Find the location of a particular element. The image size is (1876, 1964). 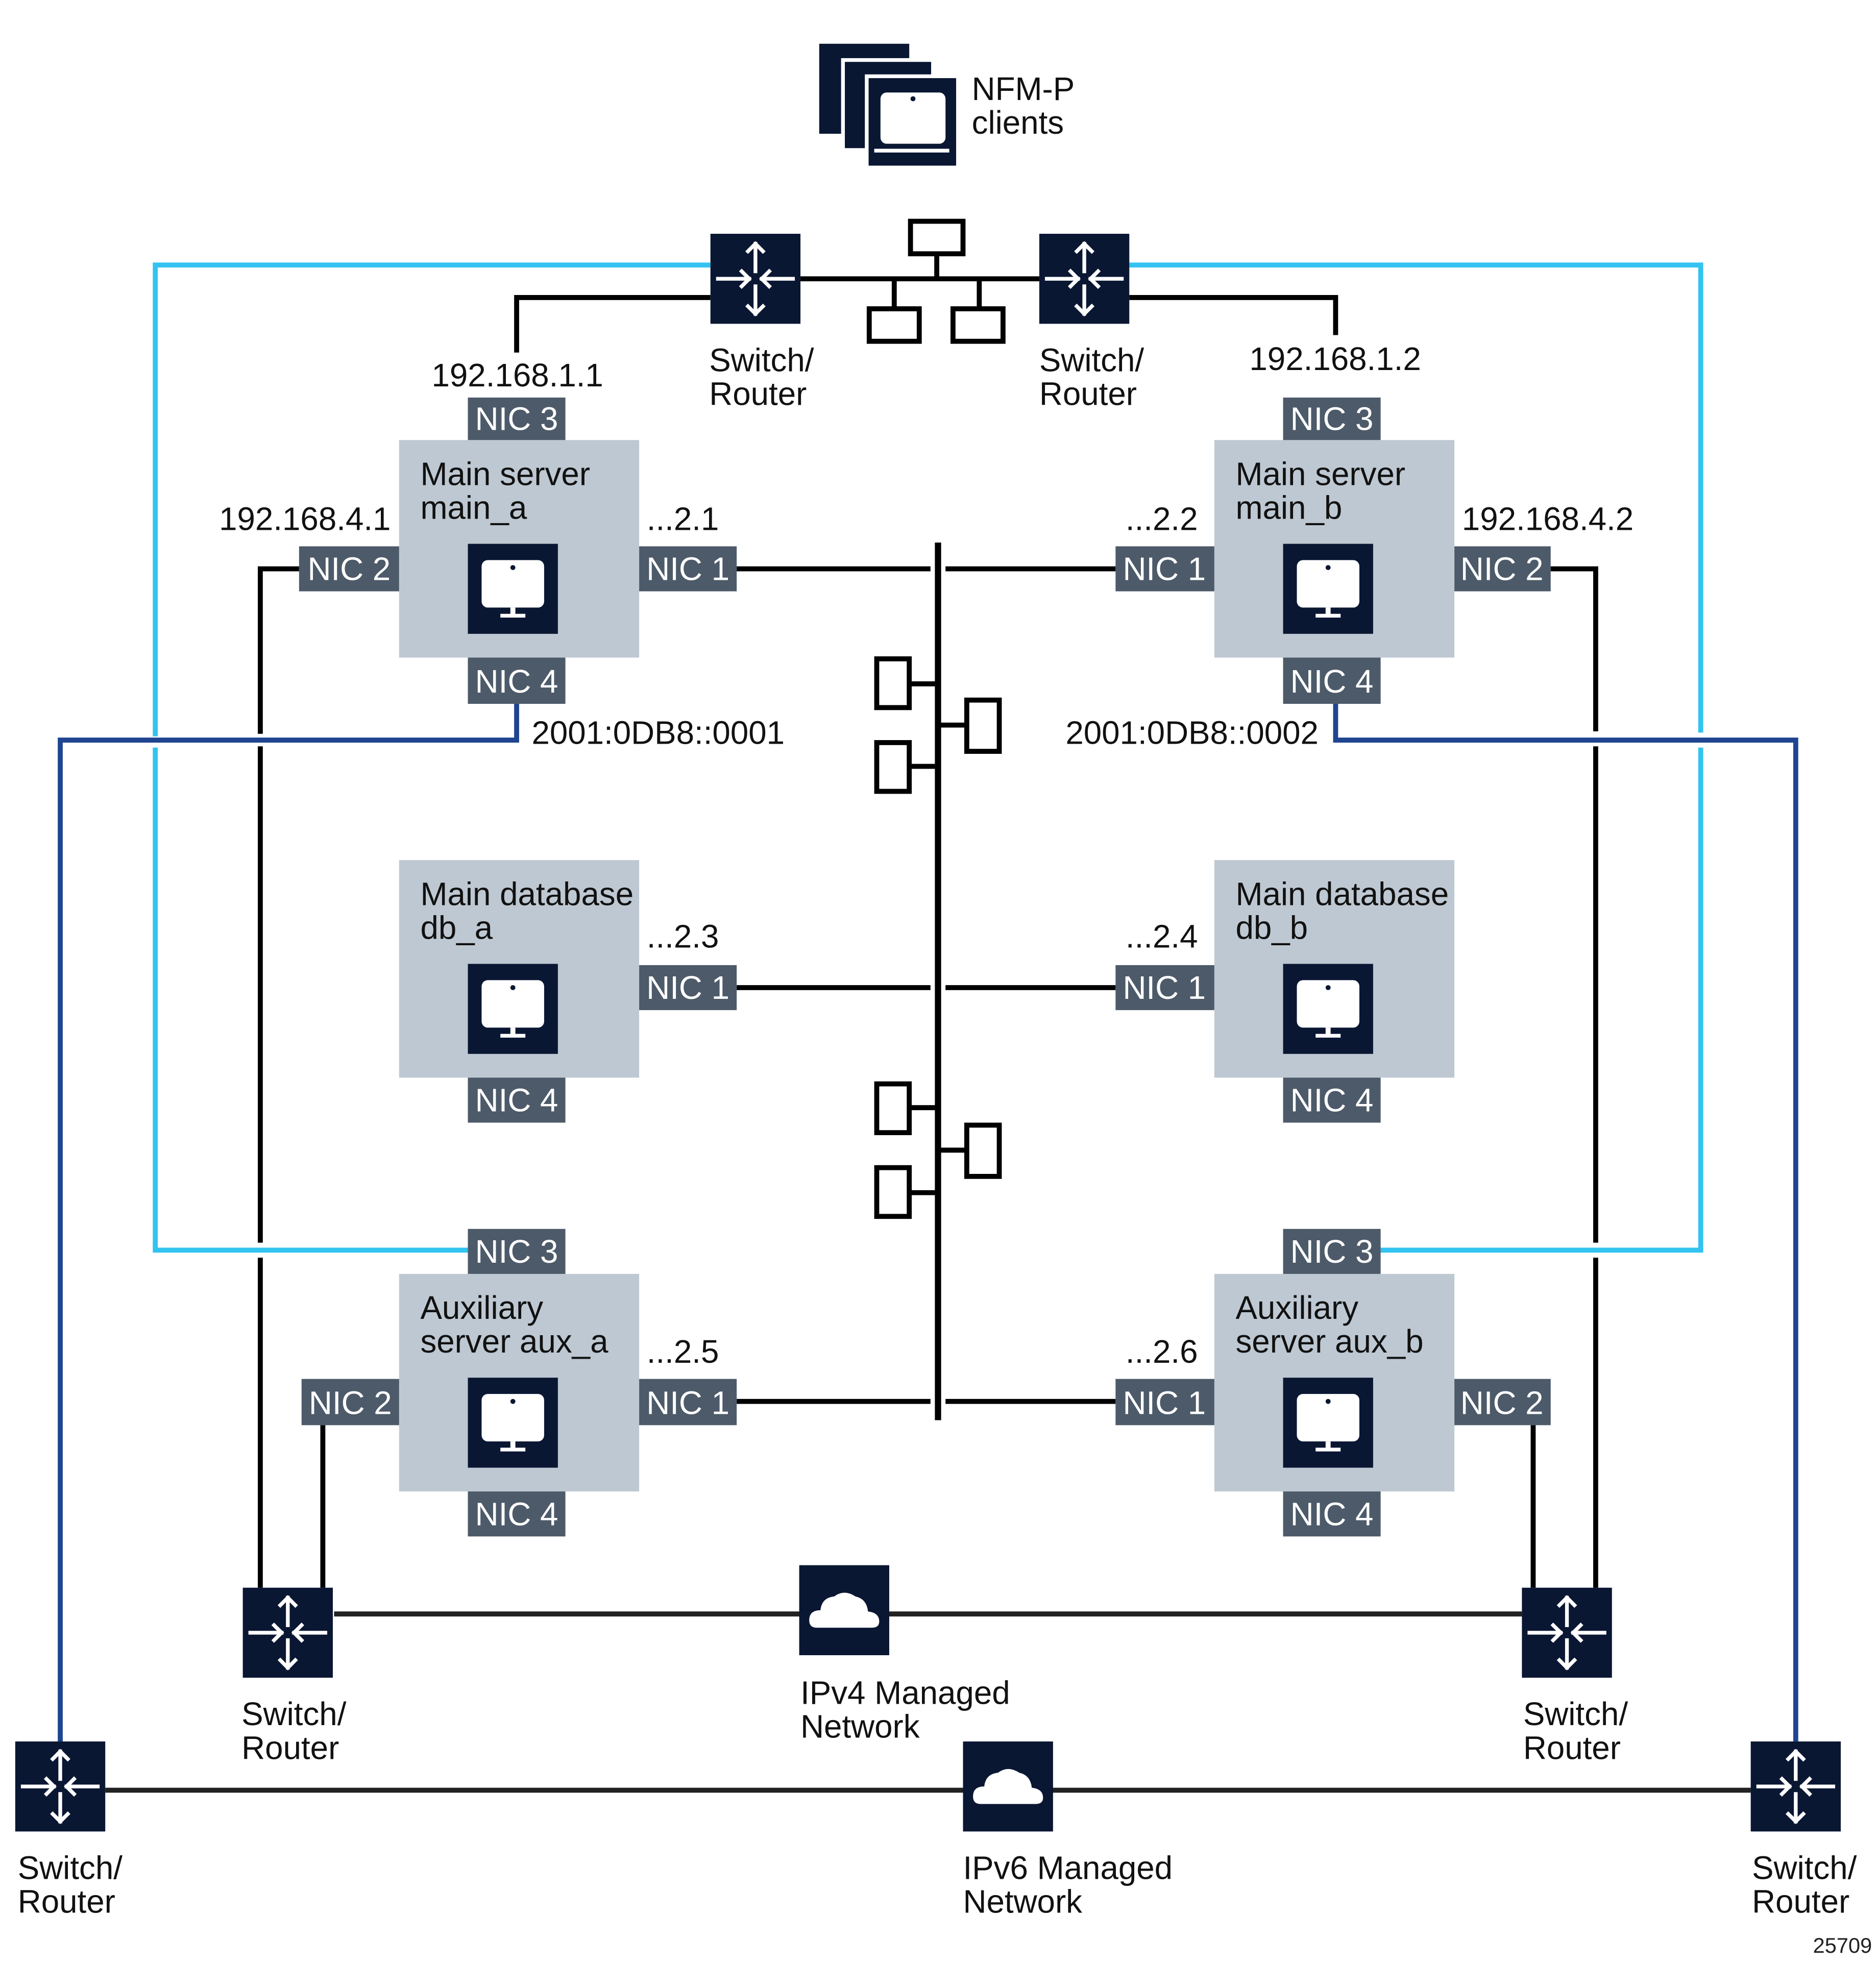

nic1-address: ...2.6 is located at coordinates (1162, 1352).